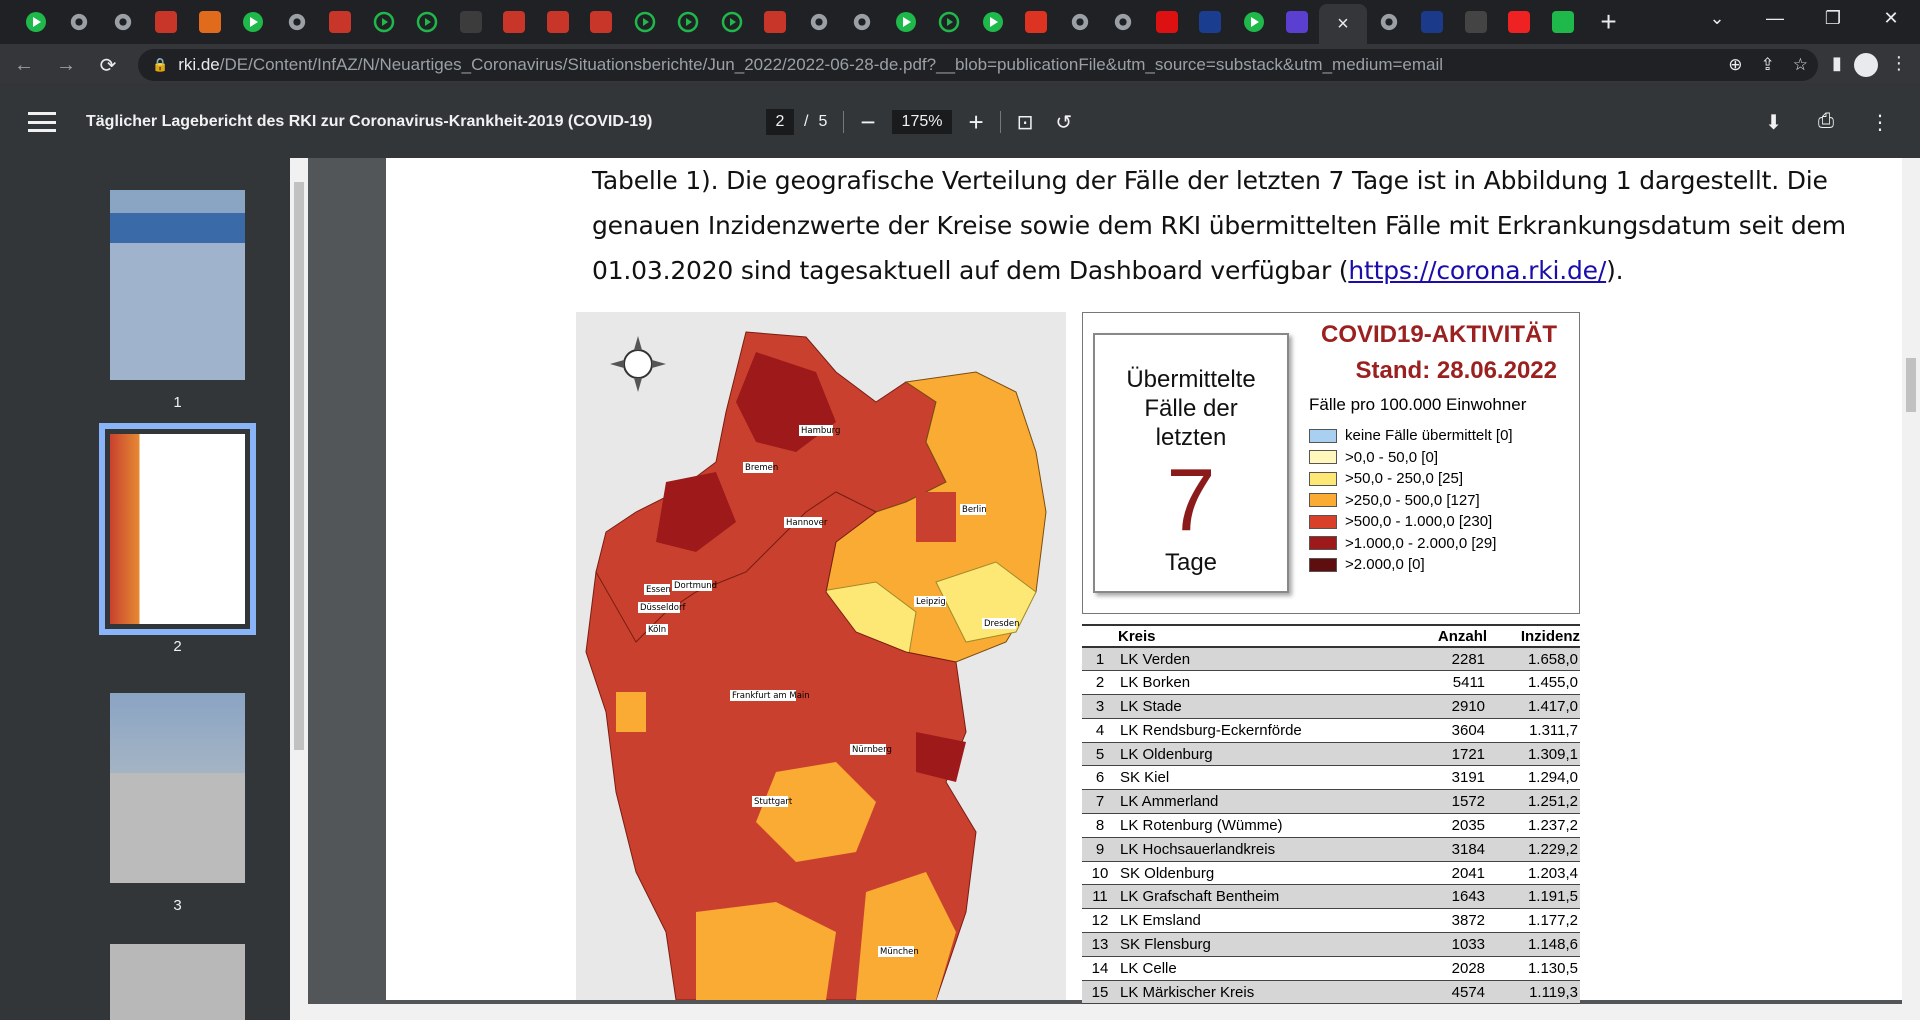  I want to click on zoom-input: 175%, so click(922, 122).